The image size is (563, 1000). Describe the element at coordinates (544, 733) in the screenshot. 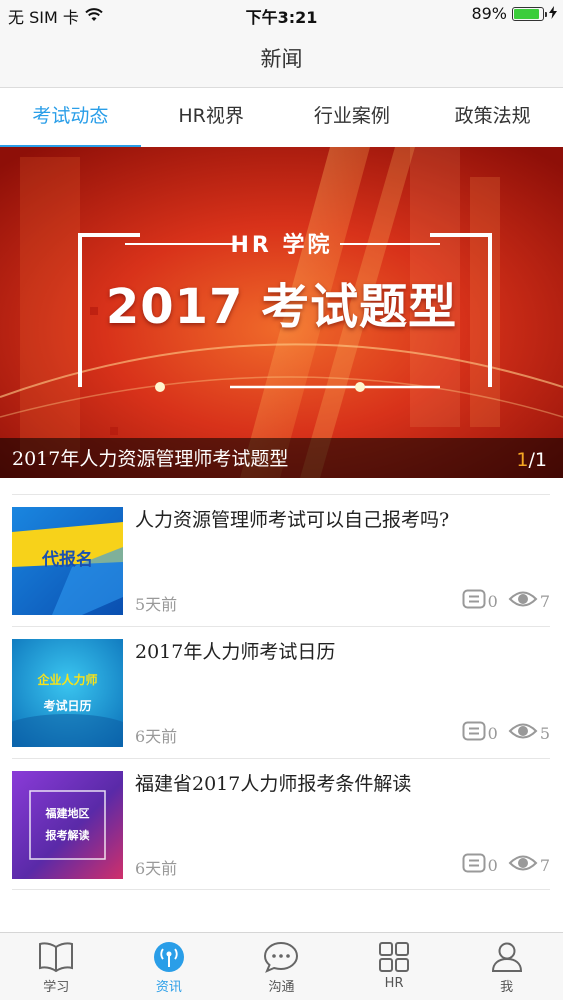

I see `view-count-value: 5` at that location.